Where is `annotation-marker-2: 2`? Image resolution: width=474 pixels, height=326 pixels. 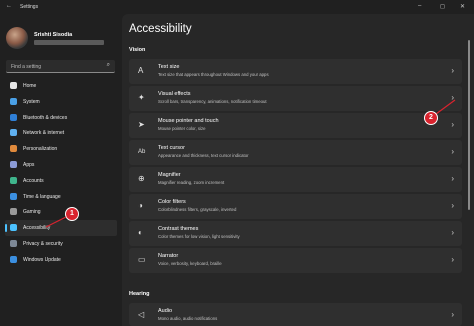
annotation-marker-2: 2 is located at coordinates (431, 118).